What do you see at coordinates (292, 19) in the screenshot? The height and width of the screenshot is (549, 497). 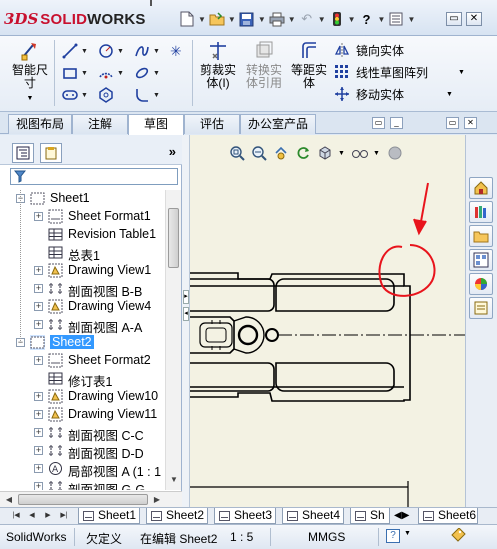 I see `print-dropdown-icon: ▼` at bounding box center [292, 19].